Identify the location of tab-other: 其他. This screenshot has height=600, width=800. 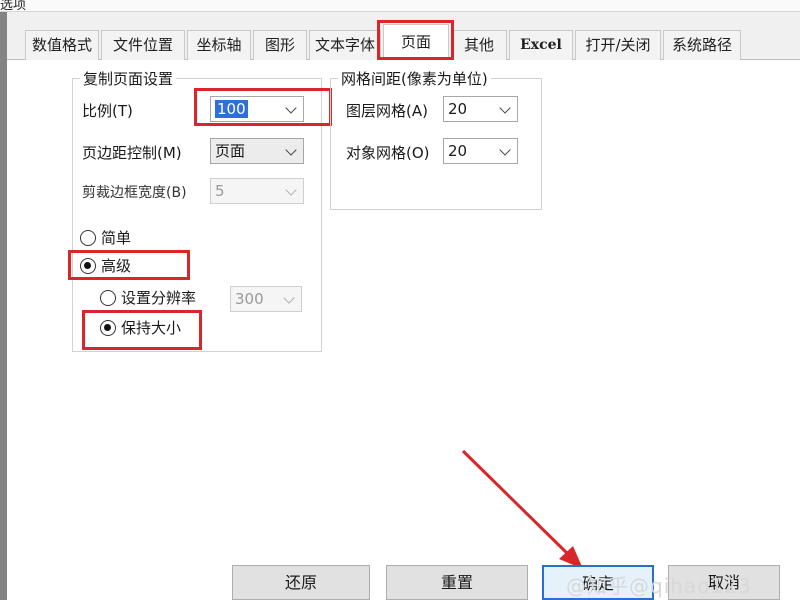
(479, 45).